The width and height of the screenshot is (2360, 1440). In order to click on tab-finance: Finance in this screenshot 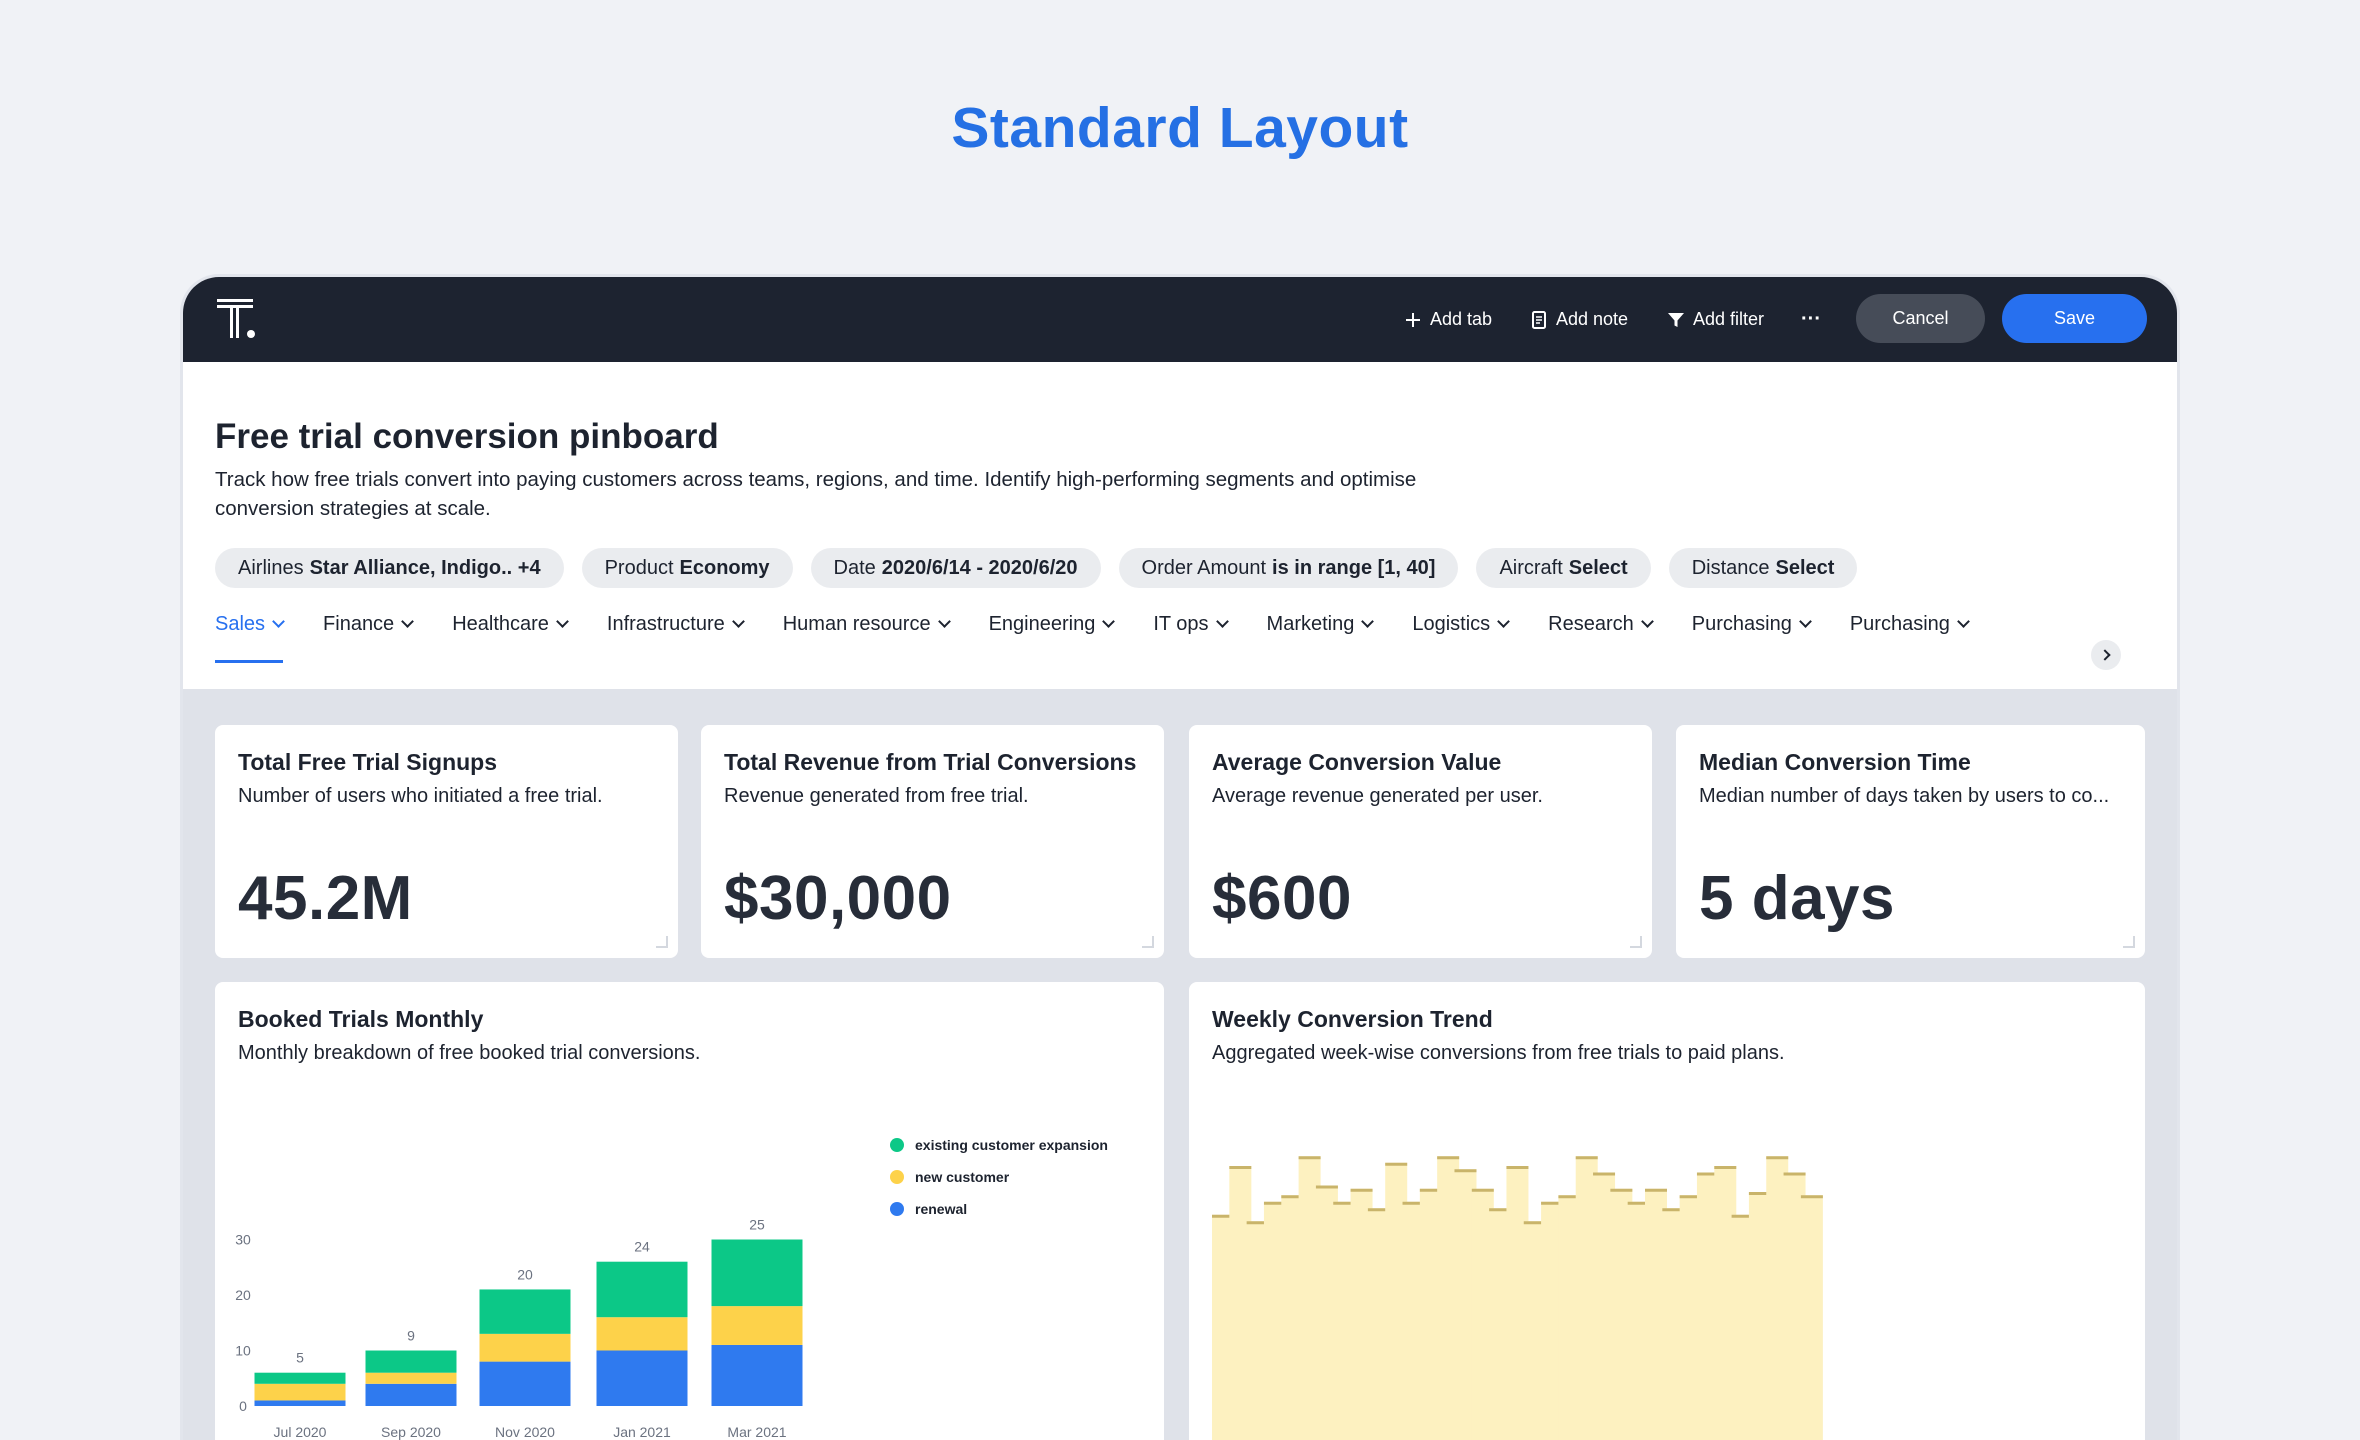, I will do `click(369, 624)`.